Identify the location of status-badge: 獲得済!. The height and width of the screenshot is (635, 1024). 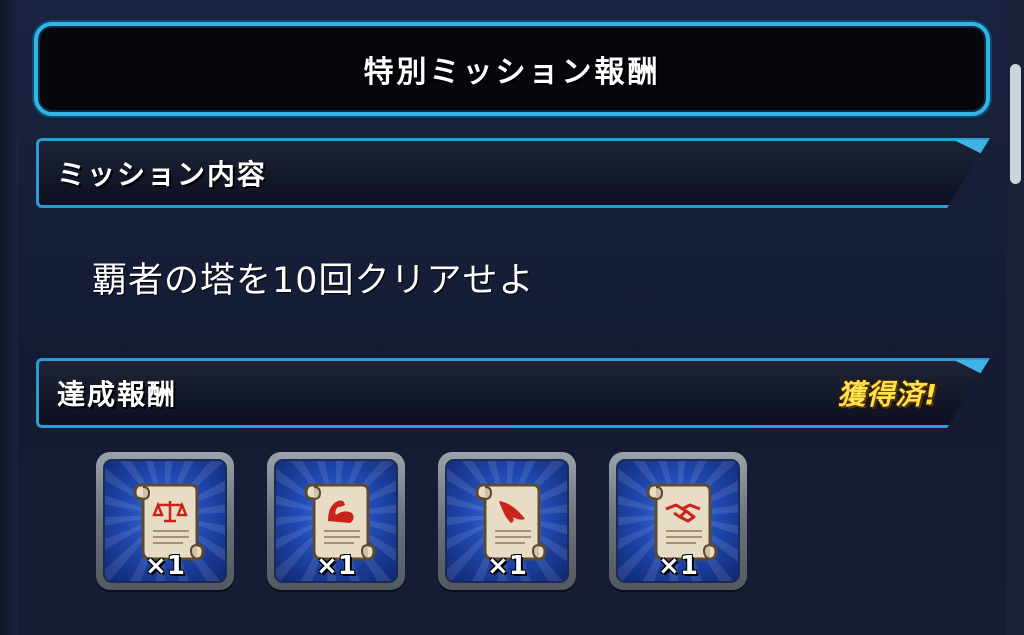
(887, 394).